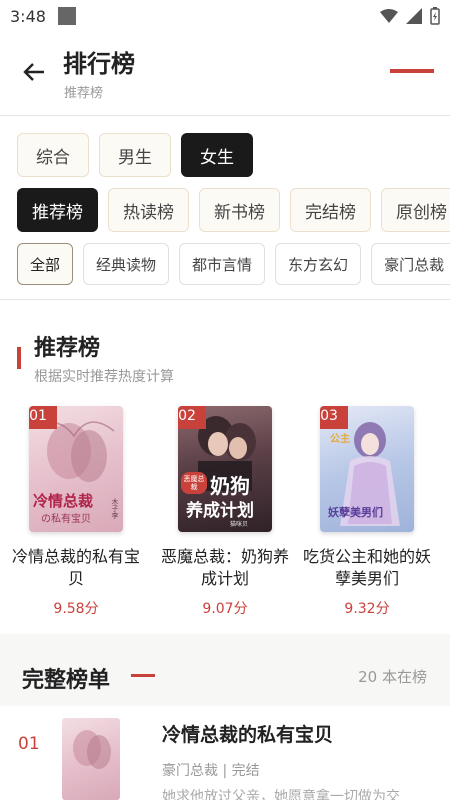  I want to click on item-title: 冷情总裁的私有宝贝, so click(248, 735).